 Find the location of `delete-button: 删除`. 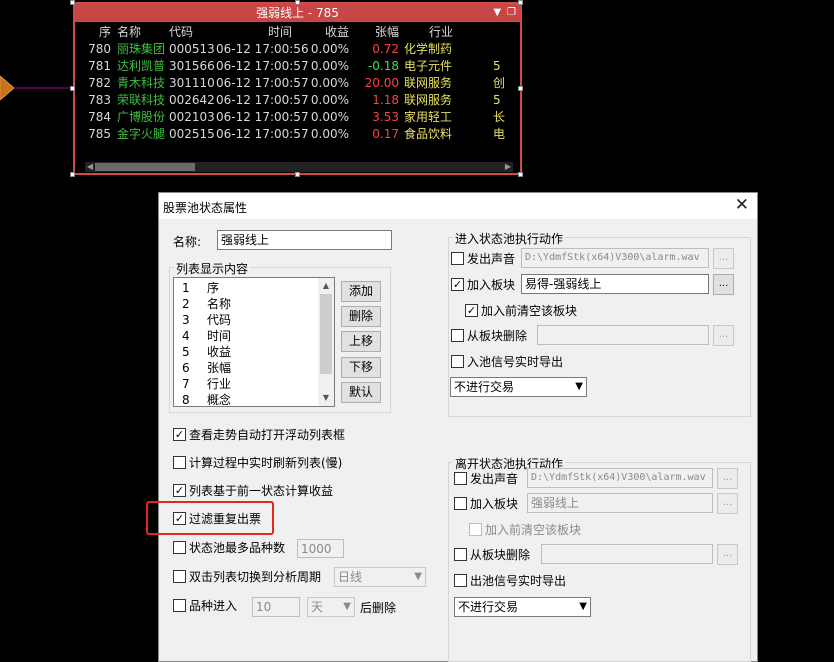

delete-button: 删除 is located at coordinates (361, 316).